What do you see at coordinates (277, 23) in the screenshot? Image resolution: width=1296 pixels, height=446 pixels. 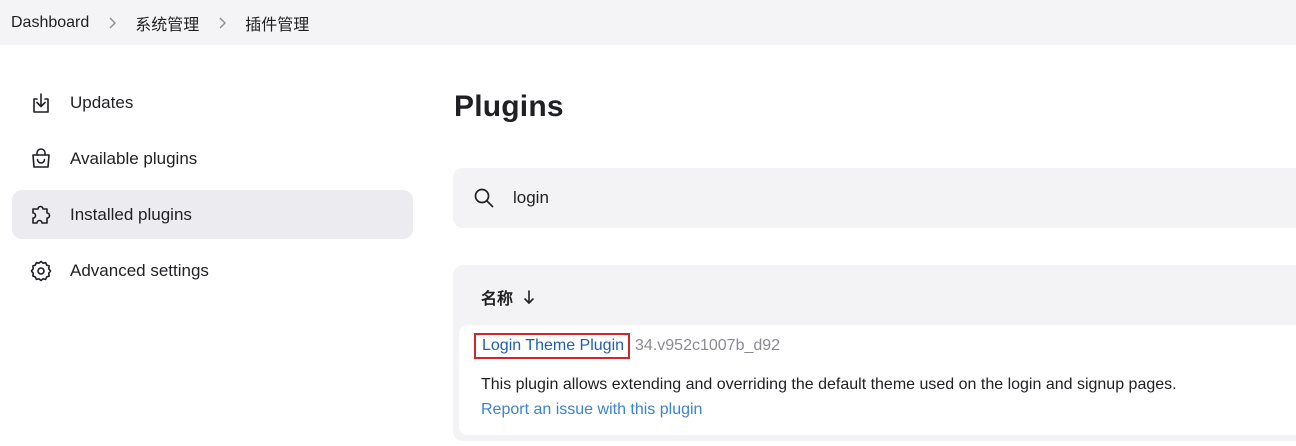 I see `breadcrumb-plugin-management: 插件管理` at bounding box center [277, 23].